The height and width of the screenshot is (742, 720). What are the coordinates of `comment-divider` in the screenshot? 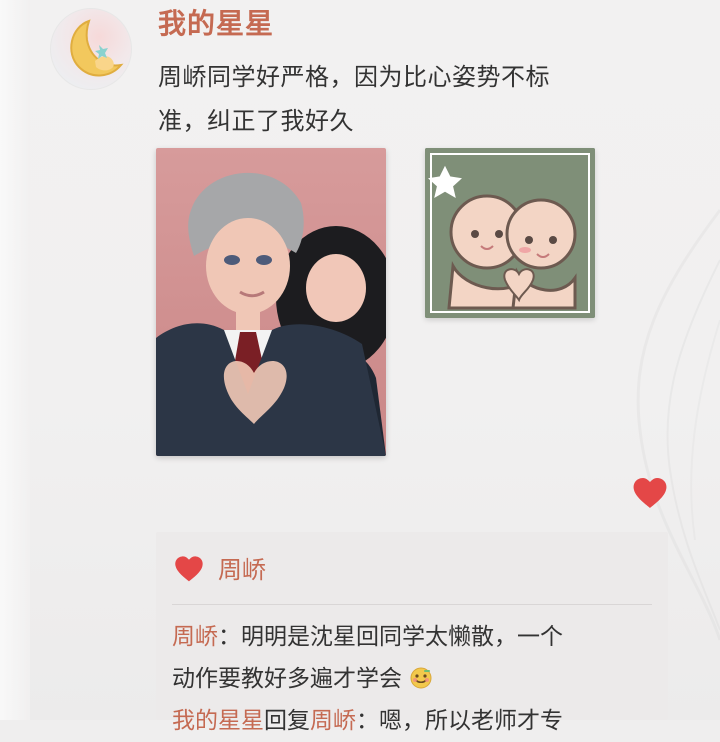 It's located at (412, 604).